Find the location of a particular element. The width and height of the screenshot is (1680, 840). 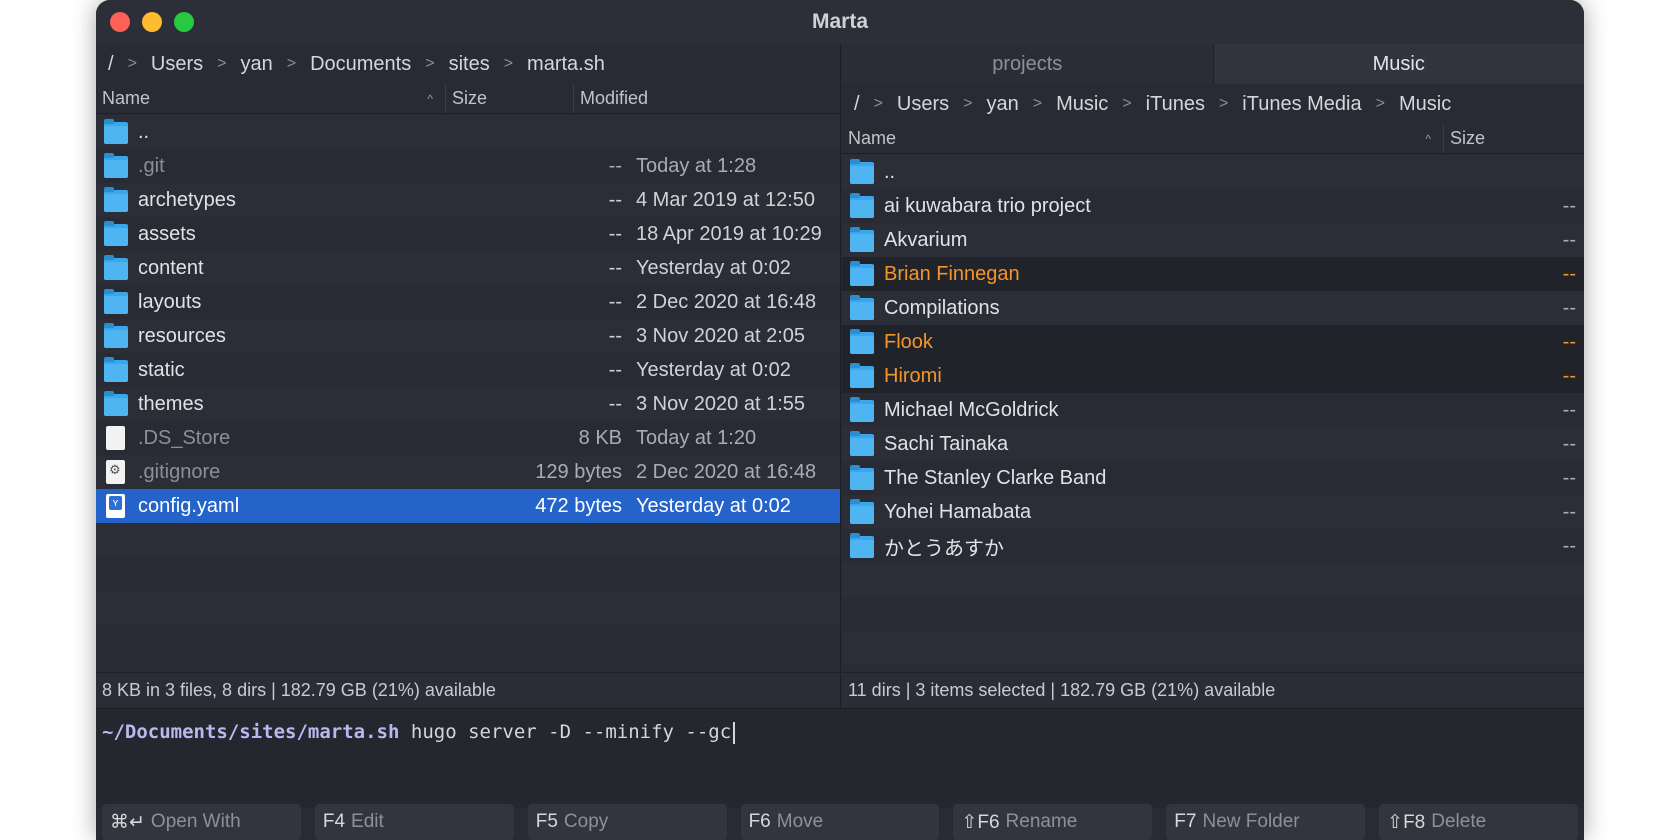

list-item: かとうあすか -- is located at coordinates (1213, 546).